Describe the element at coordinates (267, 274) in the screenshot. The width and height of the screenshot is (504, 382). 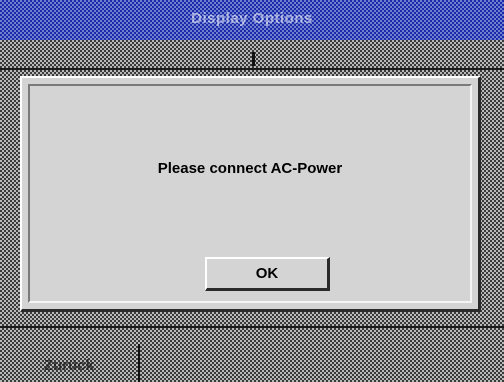
I see `ok-button: OK` at that location.